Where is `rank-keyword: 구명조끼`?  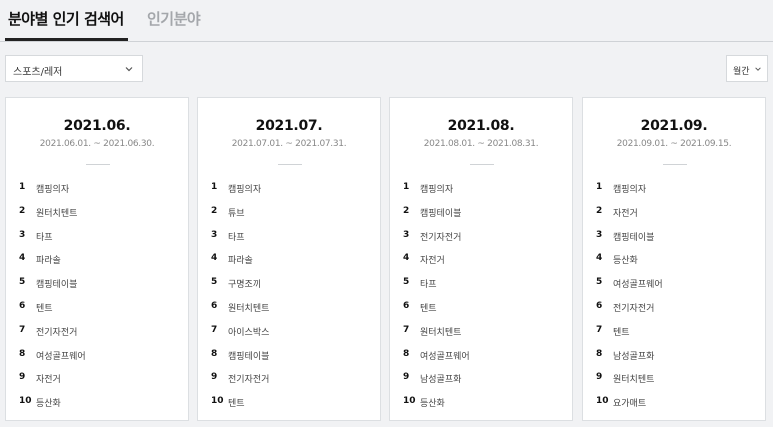 rank-keyword: 구명조끼 is located at coordinates (245, 285).